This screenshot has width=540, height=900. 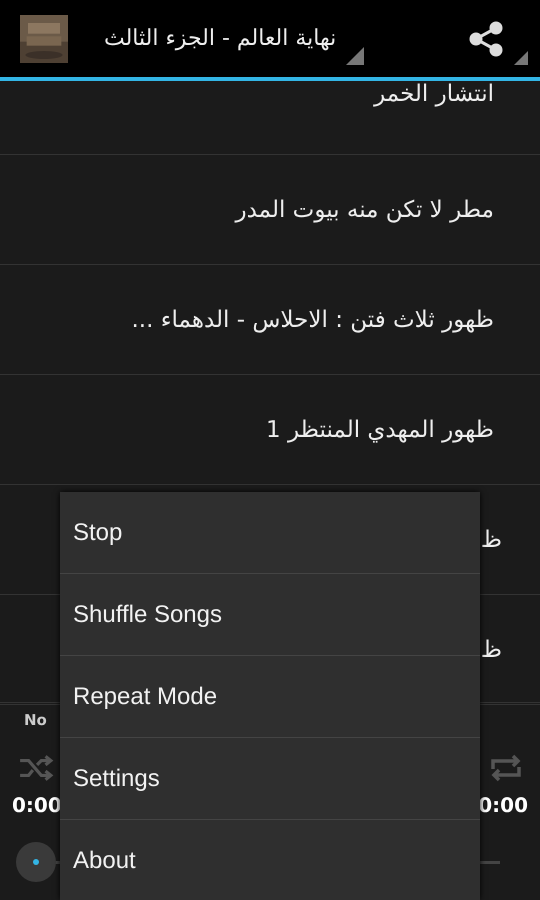 What do you see at coordinates (503, 805) in the screenshot?
I see `total-time: 0:00` at bounding box center [503, 805].